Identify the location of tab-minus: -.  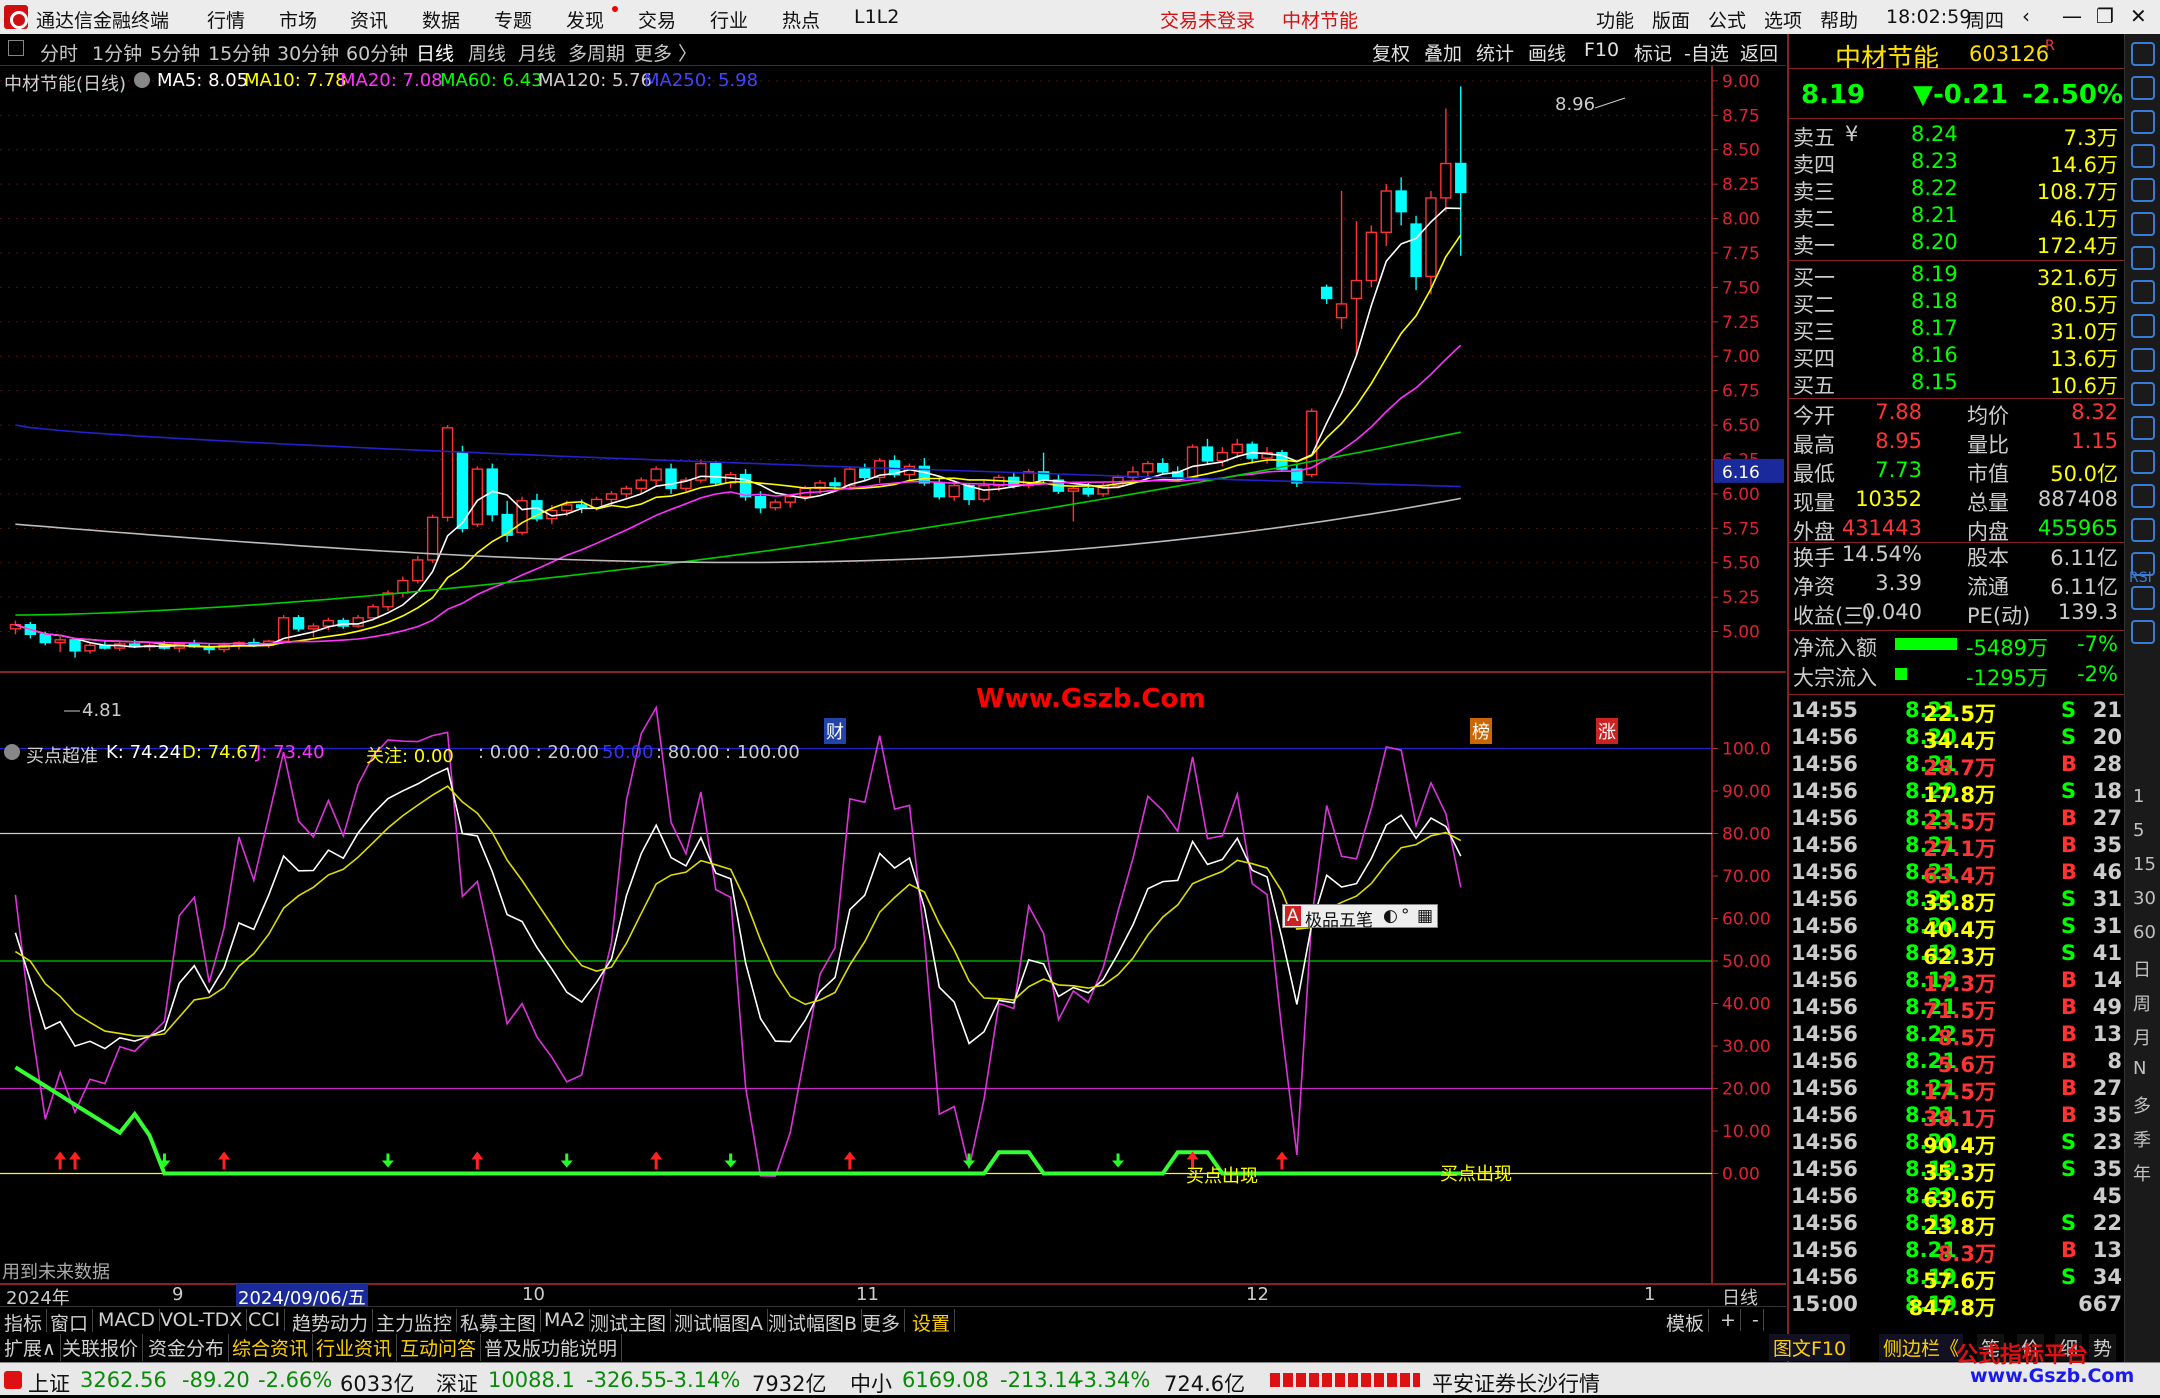
(1756, 1320).